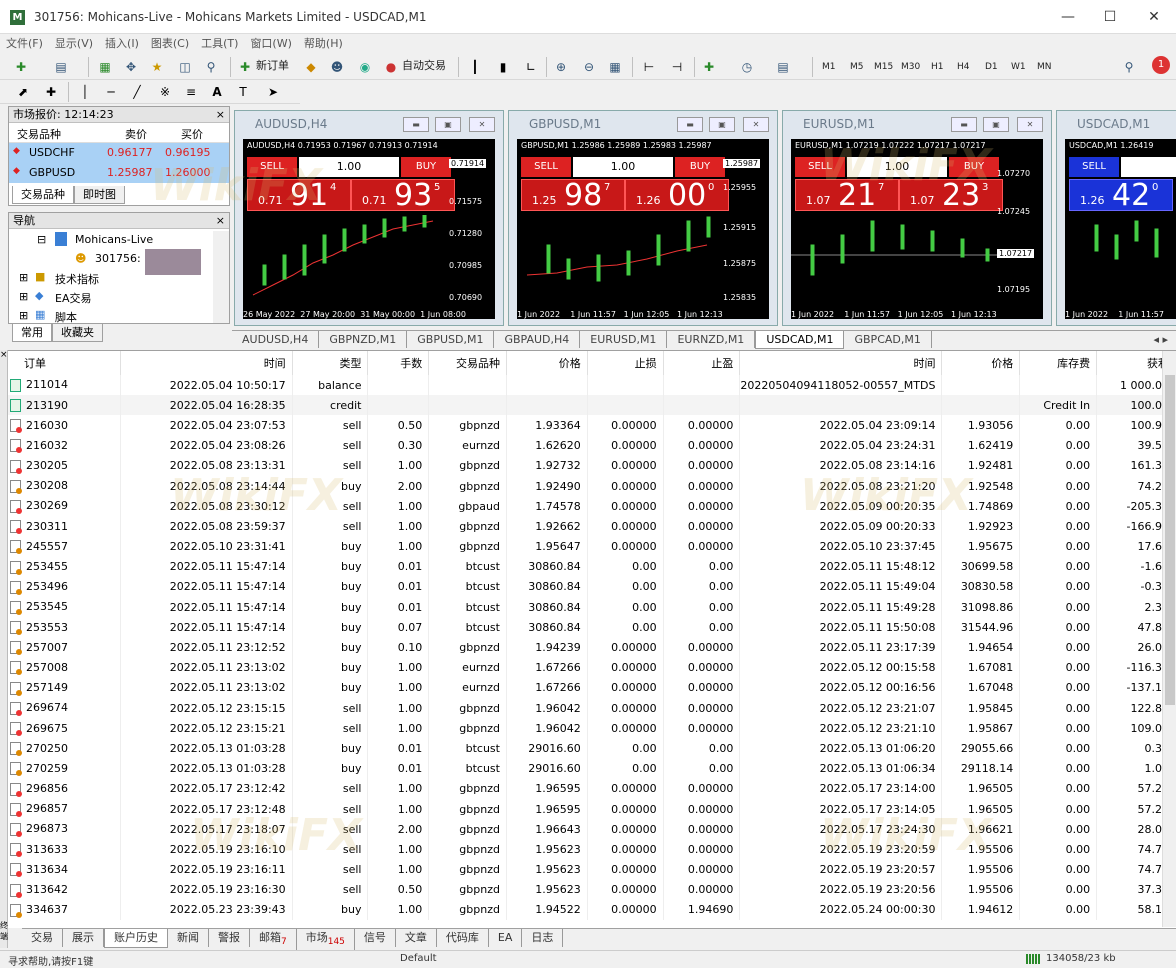  I want to click on table-scrollbar, so click(1169, 639).